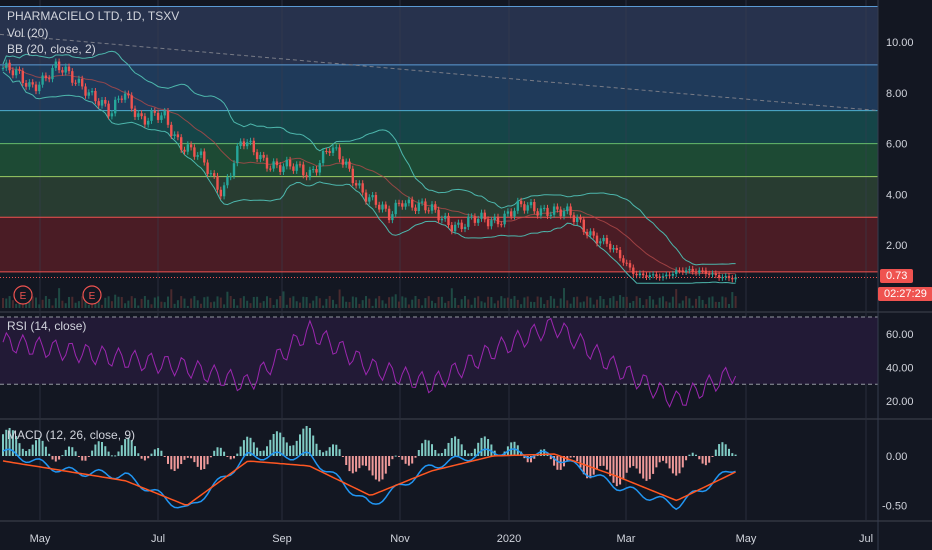 This screenshot has width=932, height=550. Describe the element at coordinates (896, 94) in the screenshot. I see `price-axis-tick: 8.00` at that location.